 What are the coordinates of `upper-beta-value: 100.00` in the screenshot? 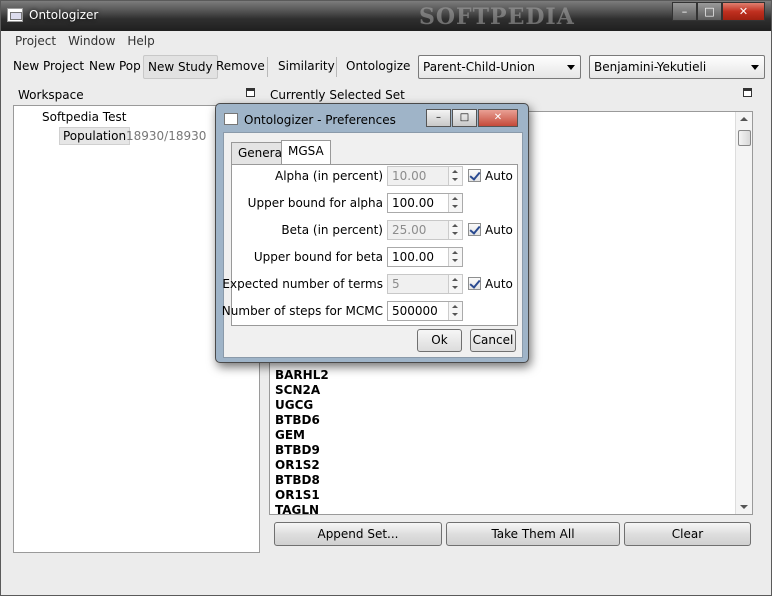 It's located at (413, 257).